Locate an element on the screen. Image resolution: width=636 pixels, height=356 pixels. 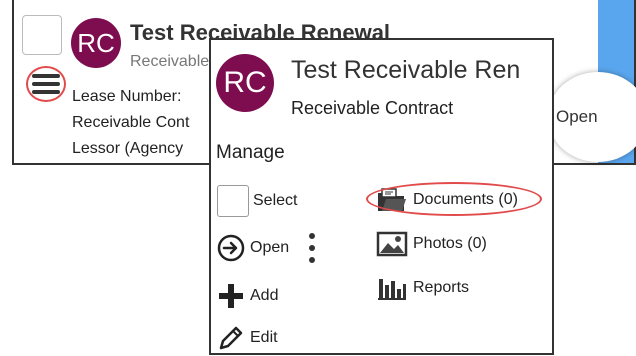
highlight-ring is located at coordinates (46, 84).